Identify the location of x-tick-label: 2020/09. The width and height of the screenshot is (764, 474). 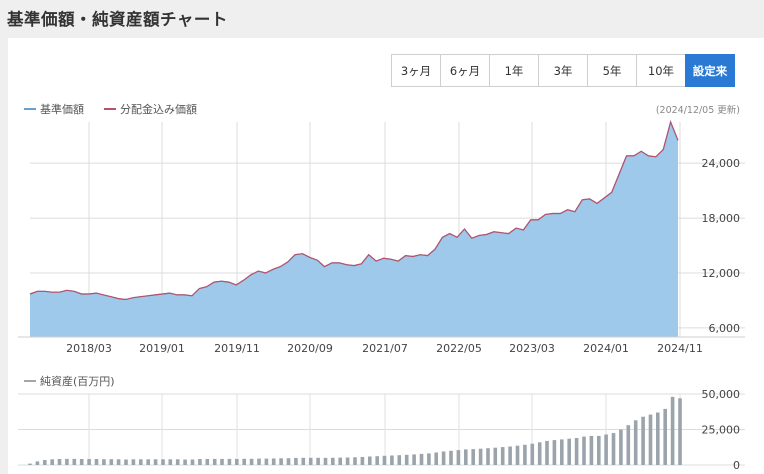
(310, 348).